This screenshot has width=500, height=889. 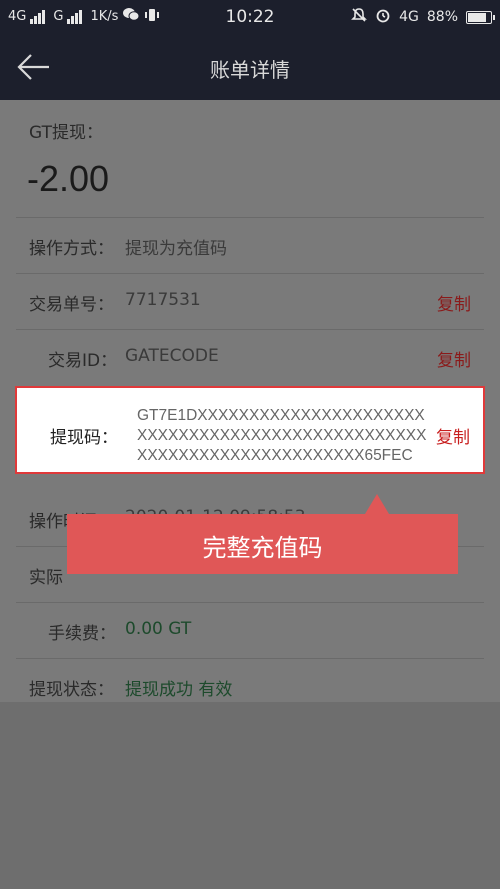 I want to click on callout-text: 完整充值码, so click(x=262, y=548).